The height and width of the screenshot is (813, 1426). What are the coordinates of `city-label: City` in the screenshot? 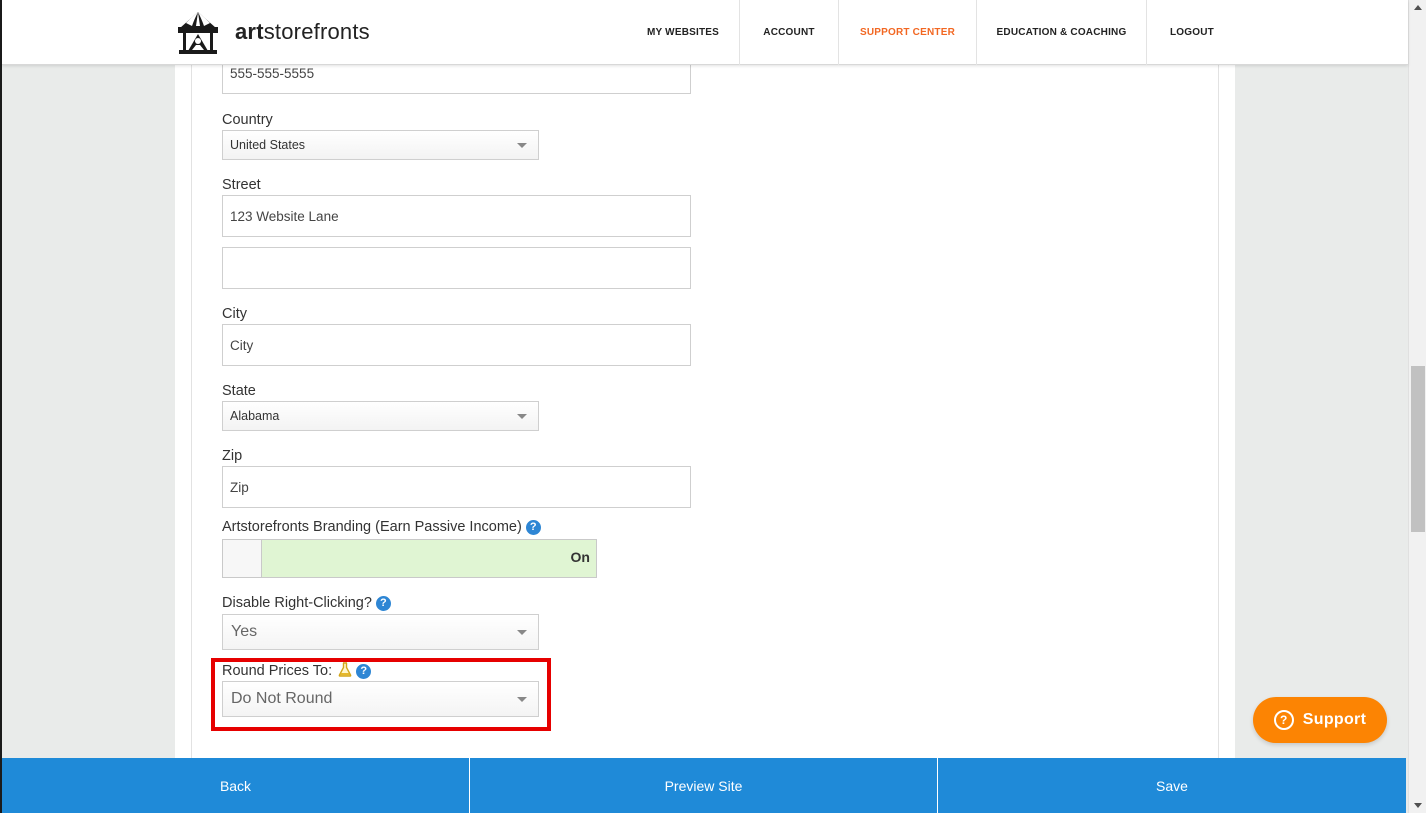 It's located at (234, 314).